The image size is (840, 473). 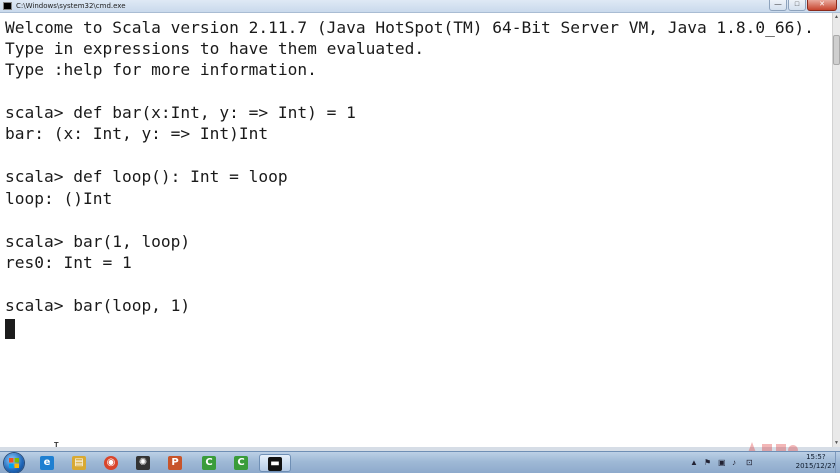 I want to click on minimize-button: —, so click(x=778, y=5).